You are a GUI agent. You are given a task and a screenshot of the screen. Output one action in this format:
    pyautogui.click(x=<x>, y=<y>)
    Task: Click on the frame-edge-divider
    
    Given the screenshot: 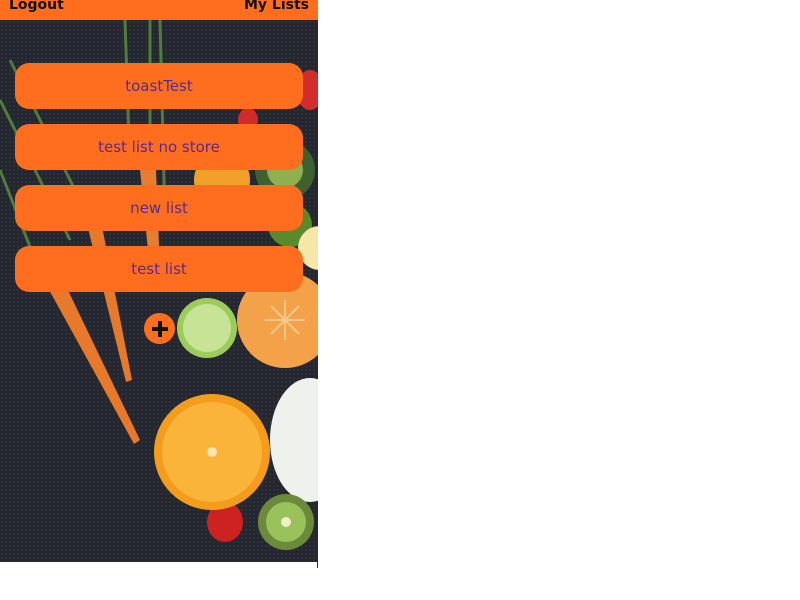 What is the action you would take?
    pyautogui.click(x=317, y=565)
    